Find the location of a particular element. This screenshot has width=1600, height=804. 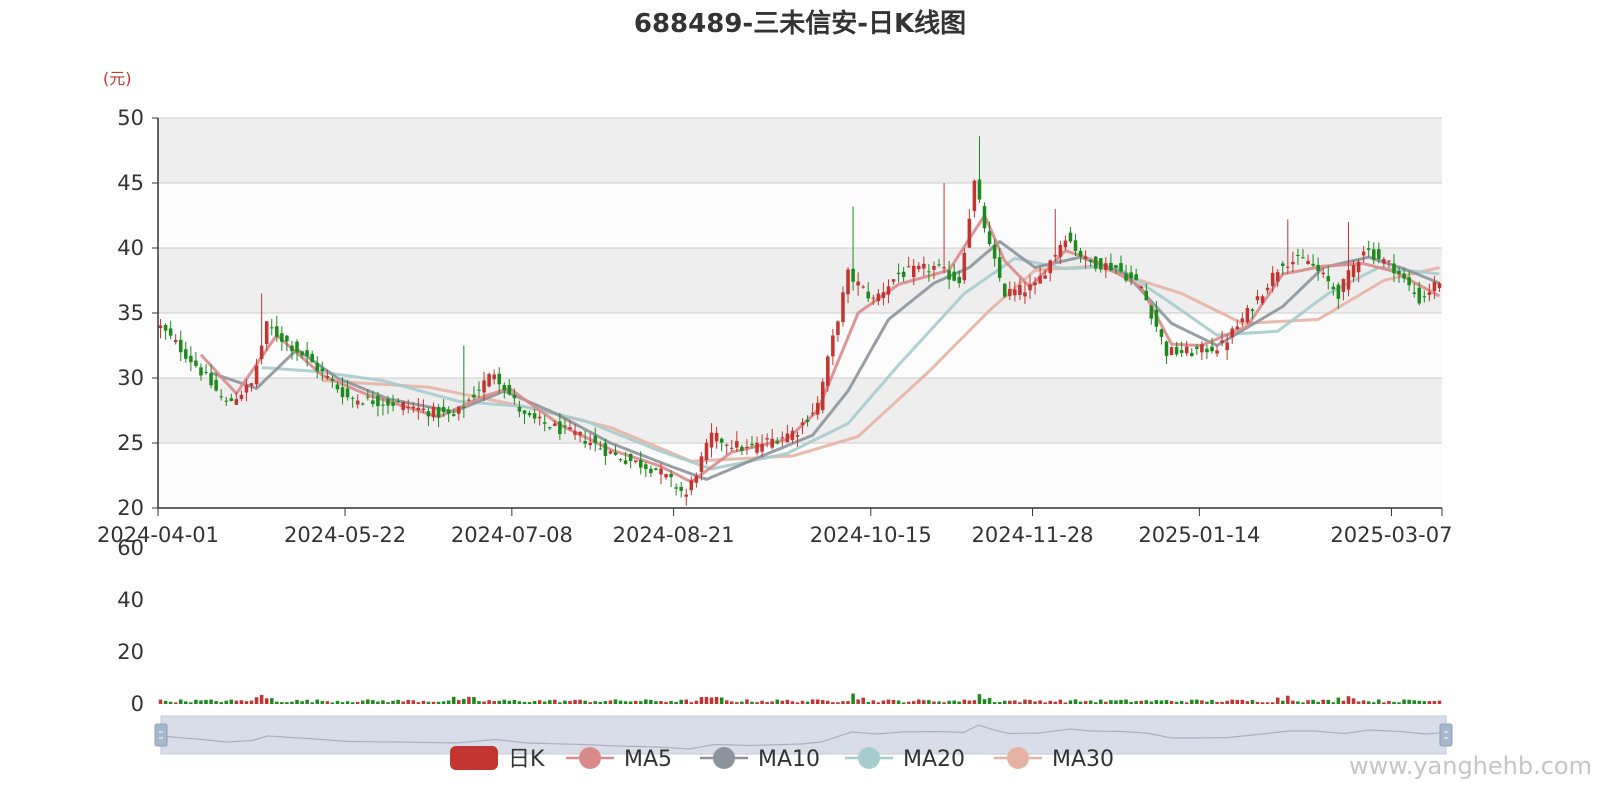

x-tick-label: 2025-01-14 is located at coordinates (1199, 535).